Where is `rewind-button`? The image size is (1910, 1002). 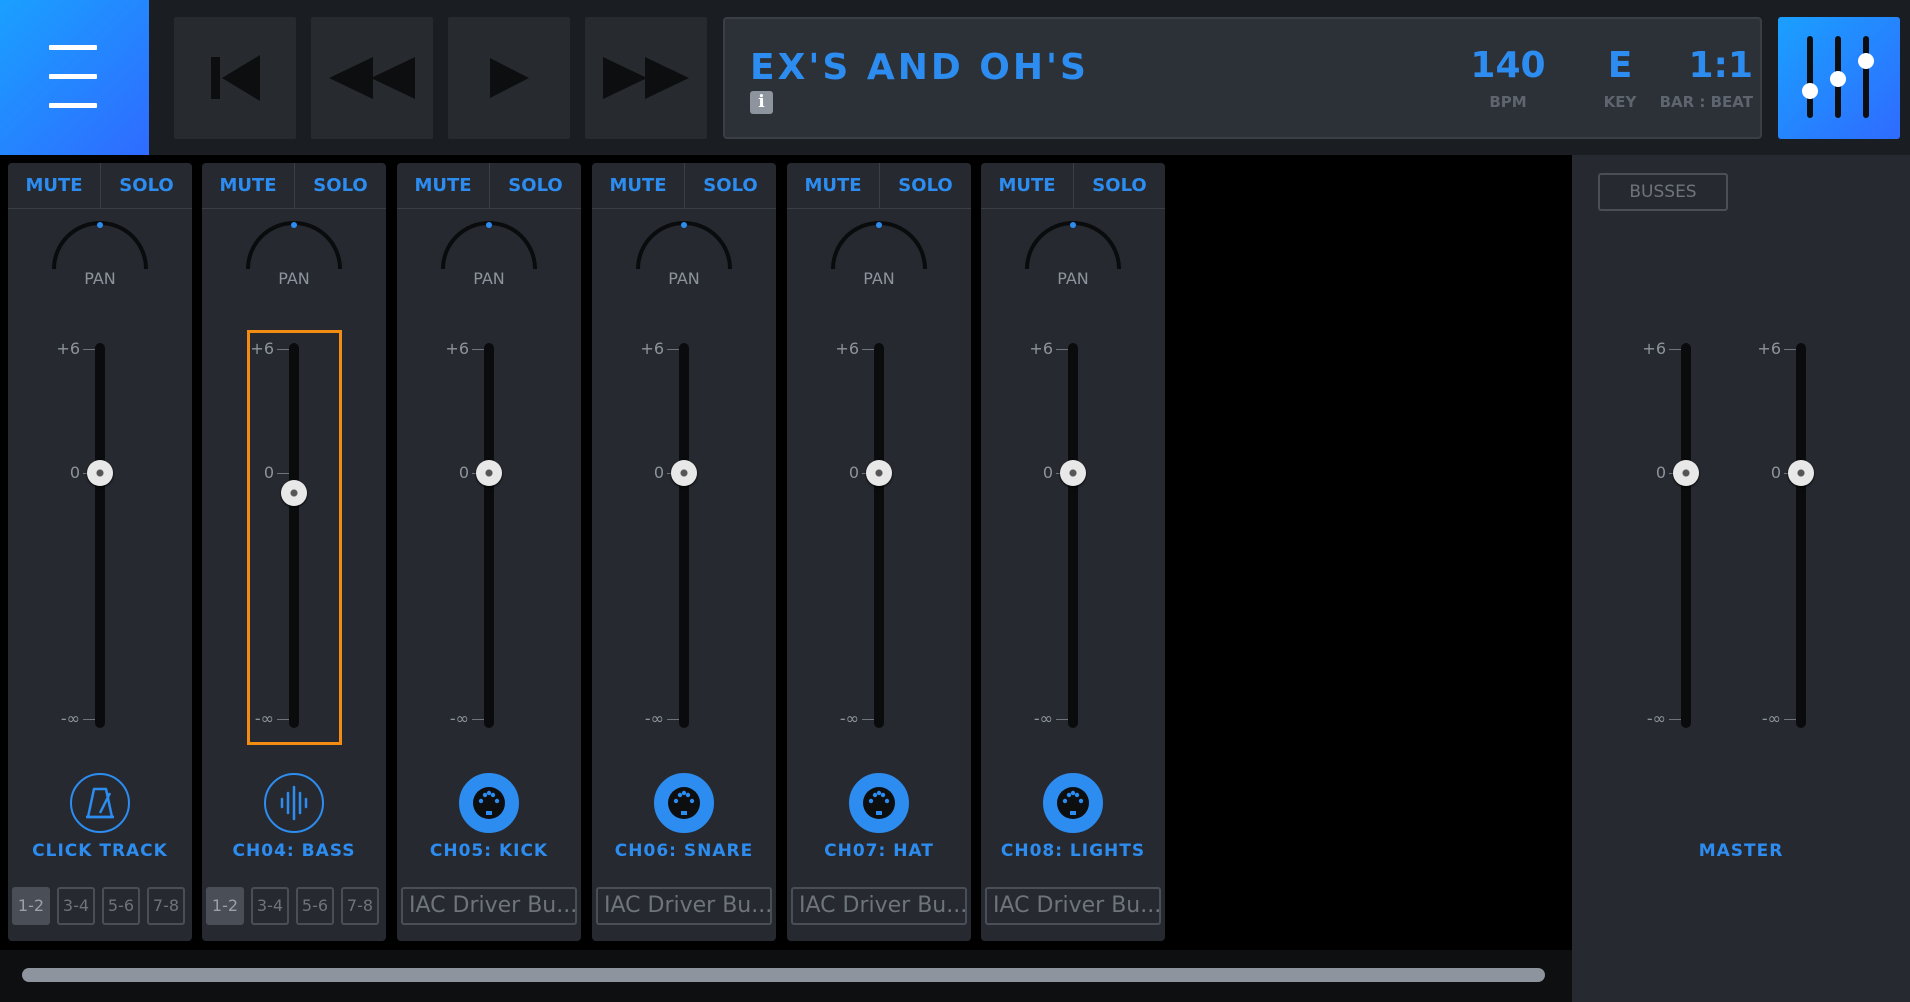
rewind-button is located at coordinates (372, 78).